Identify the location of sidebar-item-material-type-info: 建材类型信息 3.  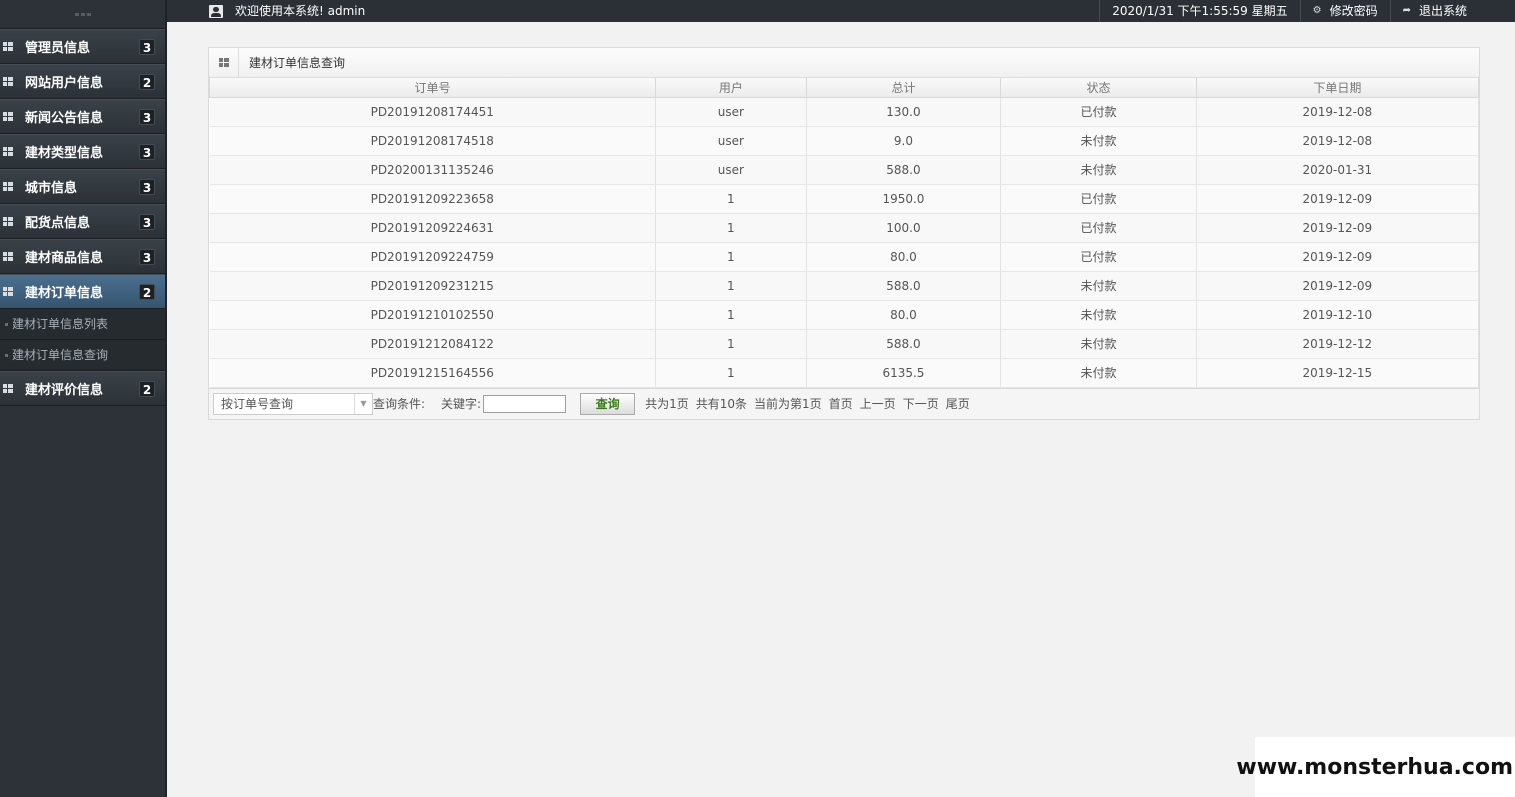
(82, 151).